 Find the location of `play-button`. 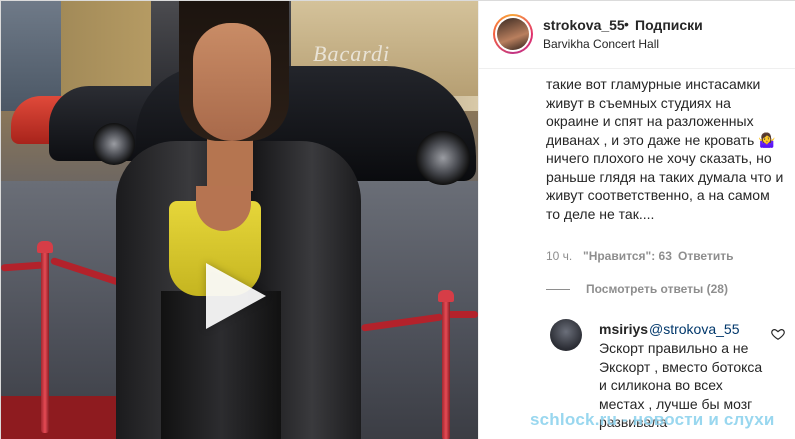

play-button is located at coordinates (236, 296).